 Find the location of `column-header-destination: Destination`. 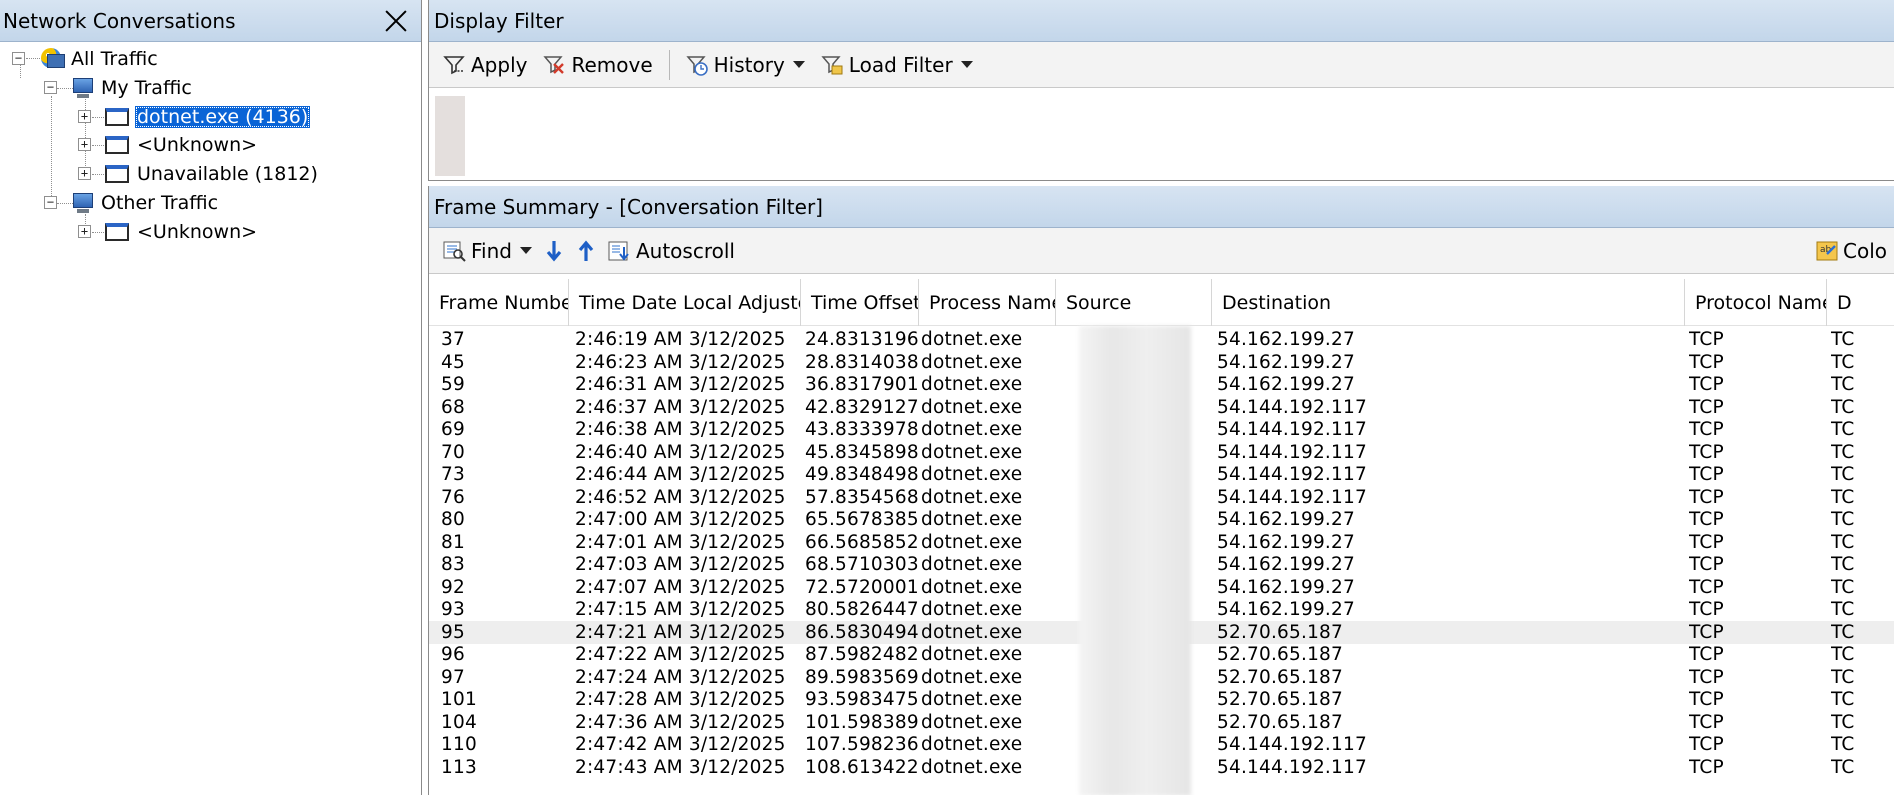

column-header-destination: Destination is located at coordinates (1448, 302).